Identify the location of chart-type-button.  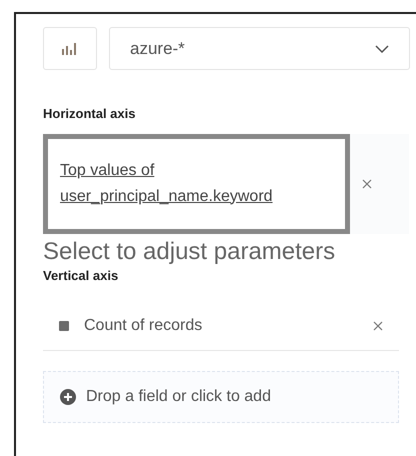
(70, 48).